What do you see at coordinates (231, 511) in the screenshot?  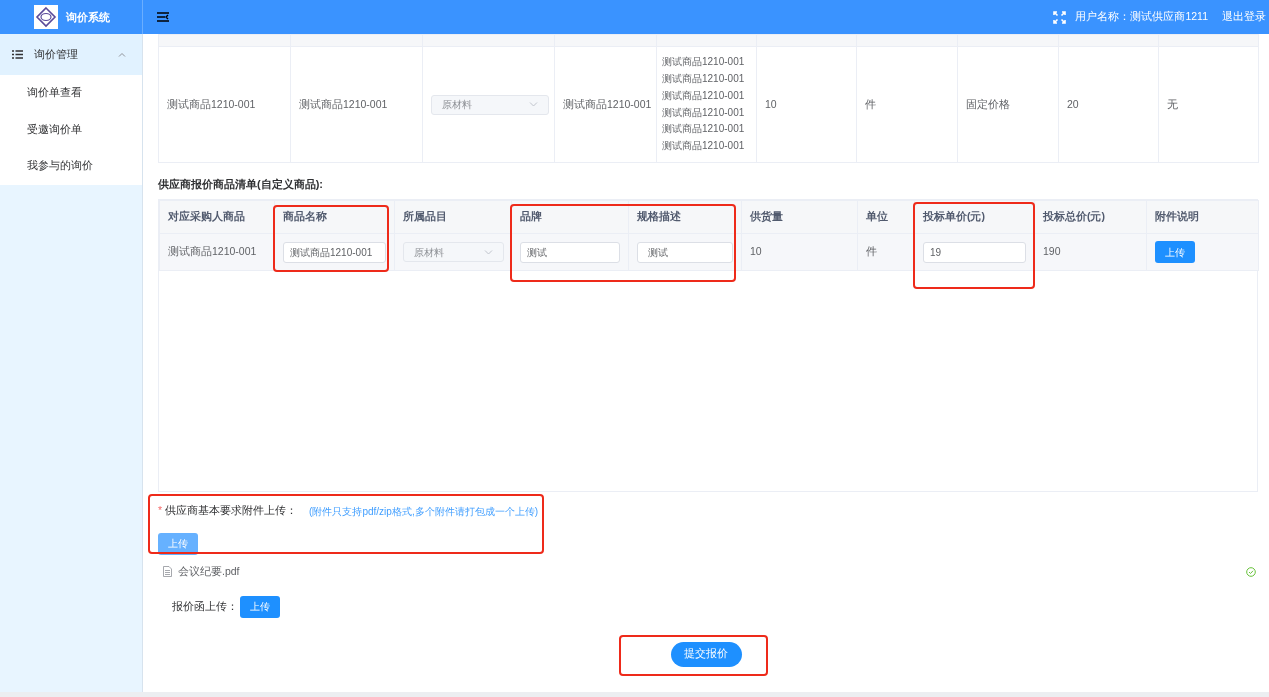 I see `field-label: 供应商基本要求附件上传：` at bounding box center [231, 511].